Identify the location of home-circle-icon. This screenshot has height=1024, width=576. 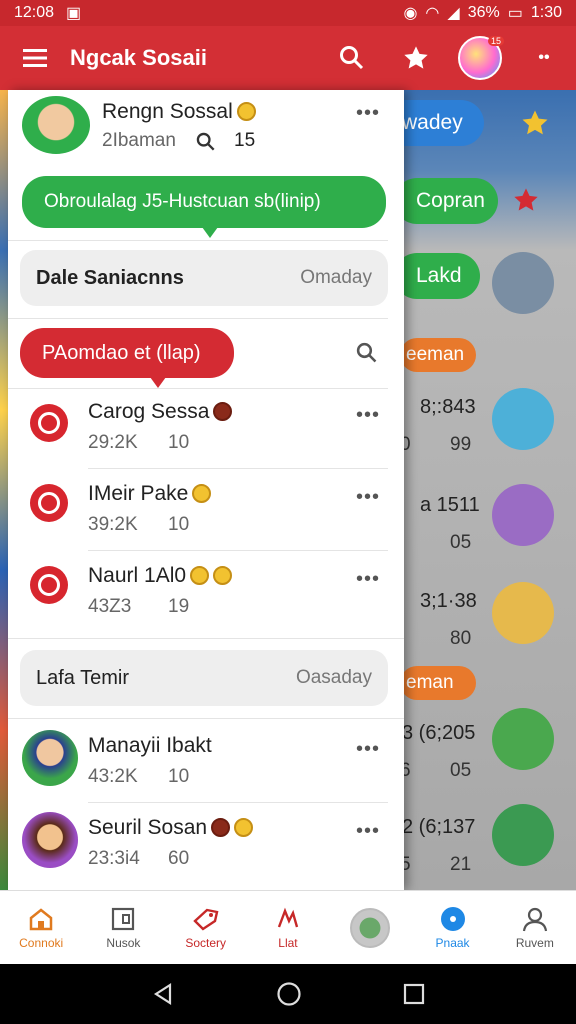
(289, 994).